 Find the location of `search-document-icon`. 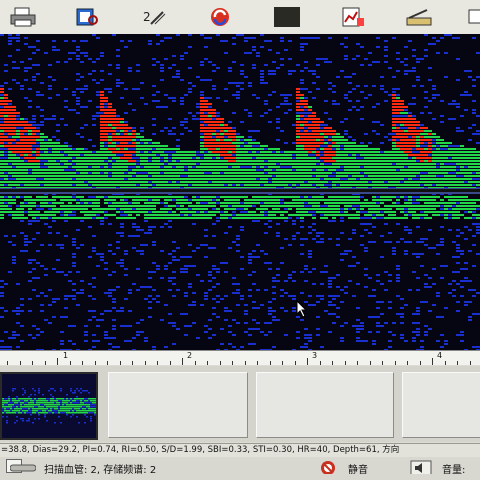

search-document-icon is located at coordinates (87, 17).